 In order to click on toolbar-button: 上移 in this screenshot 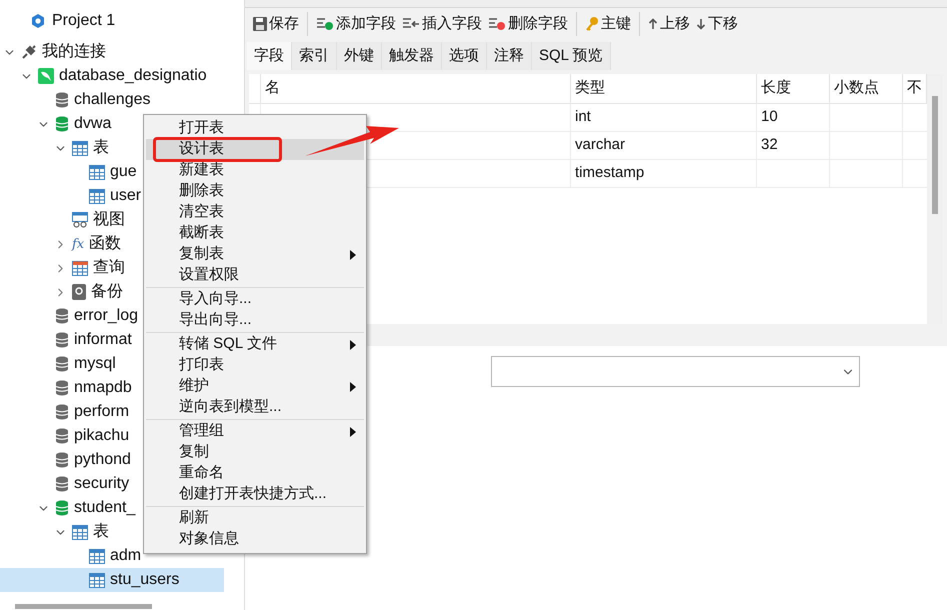, I will do `click(669, 24)`.